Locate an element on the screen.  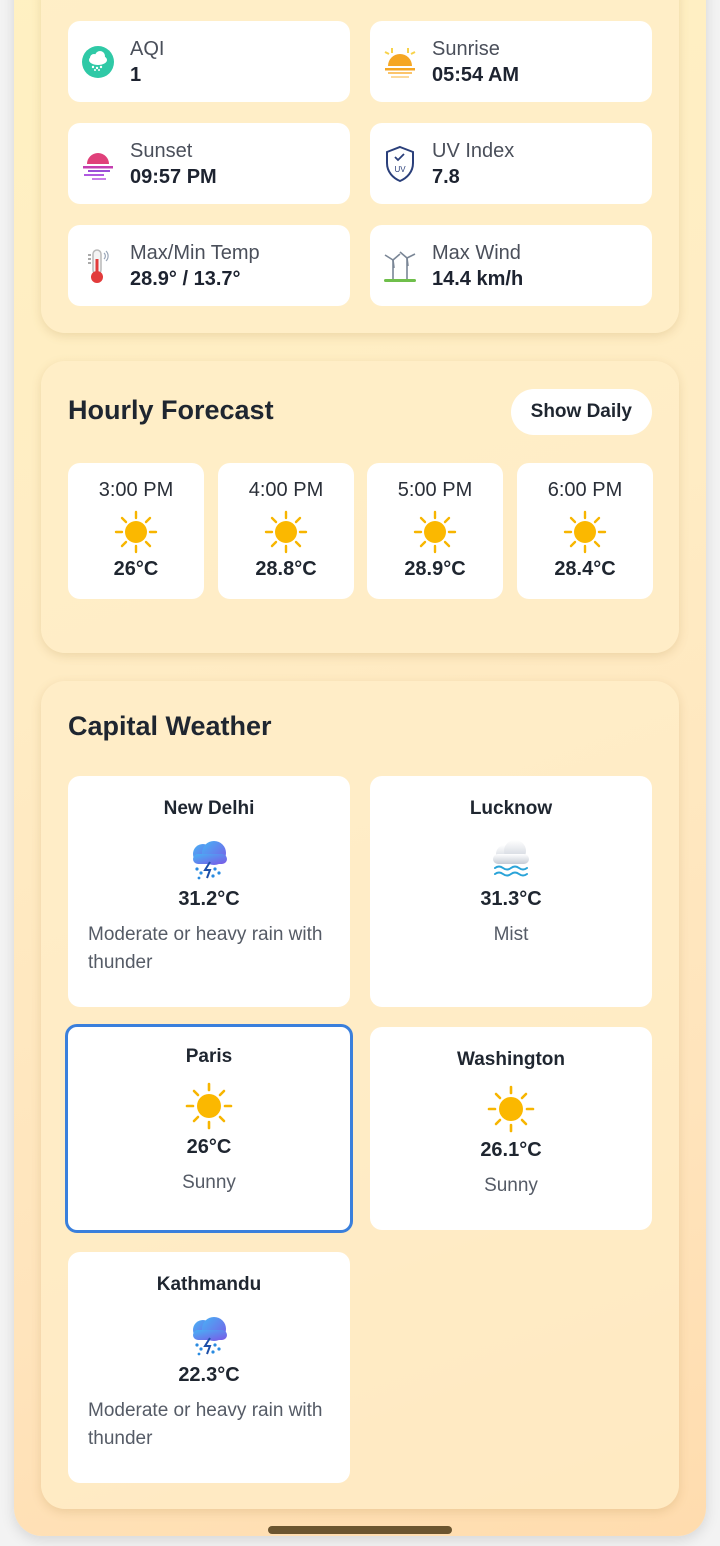
hour-time: 5:00 PM is located at coordinates (435, 490).